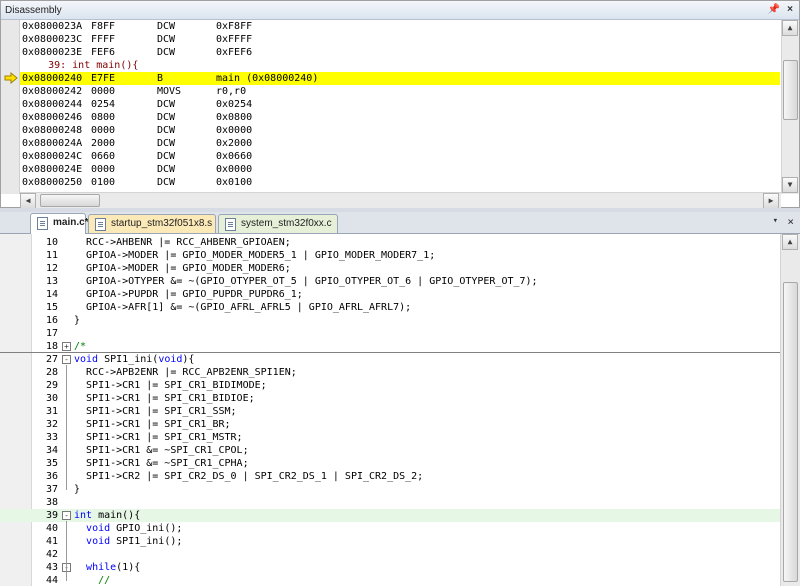 This screenshot has width=800, height=586. I want to click on instruction-row: 0x08000248 0000 DCW 0x0000, so click(400, 130).